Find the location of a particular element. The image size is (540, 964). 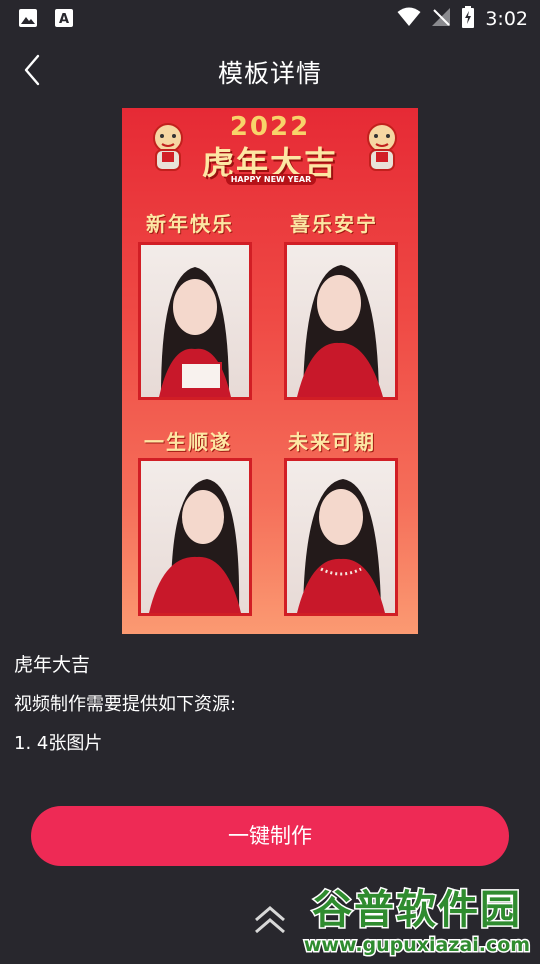

svg-text: A is located at coordinates (64, 19).